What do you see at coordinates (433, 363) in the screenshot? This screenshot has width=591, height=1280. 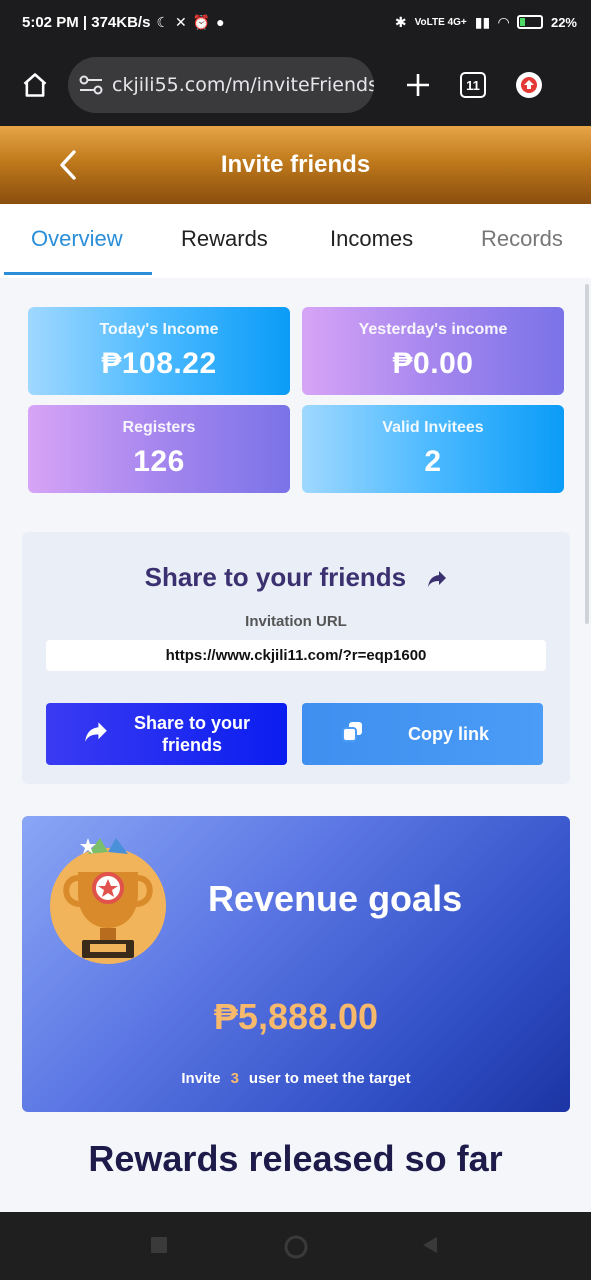 I see `stat-value: ₱0.00` at bounding box center [433, 363].